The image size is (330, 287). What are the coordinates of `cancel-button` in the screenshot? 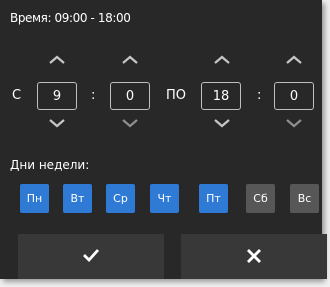 It's located at (254, 256).